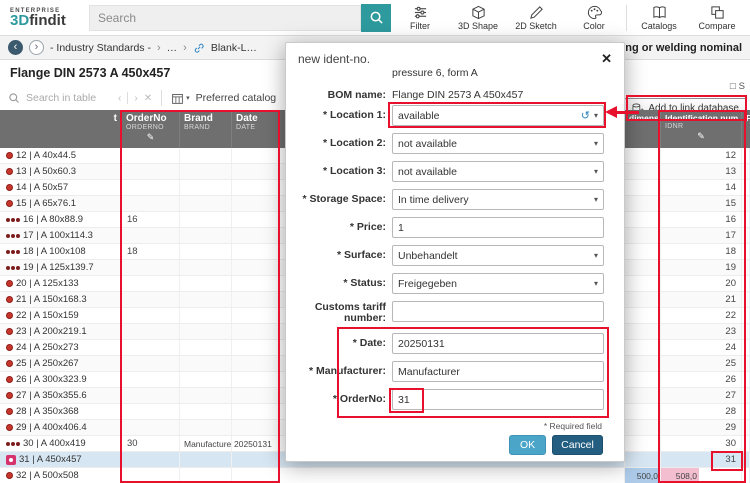 Image resolution: width=750 pixels, height=483 pixels. What do you see at coordinates (701, 283) in the screenshot?
I see `idnr-cell: 20` at bounding box center [701, 283].